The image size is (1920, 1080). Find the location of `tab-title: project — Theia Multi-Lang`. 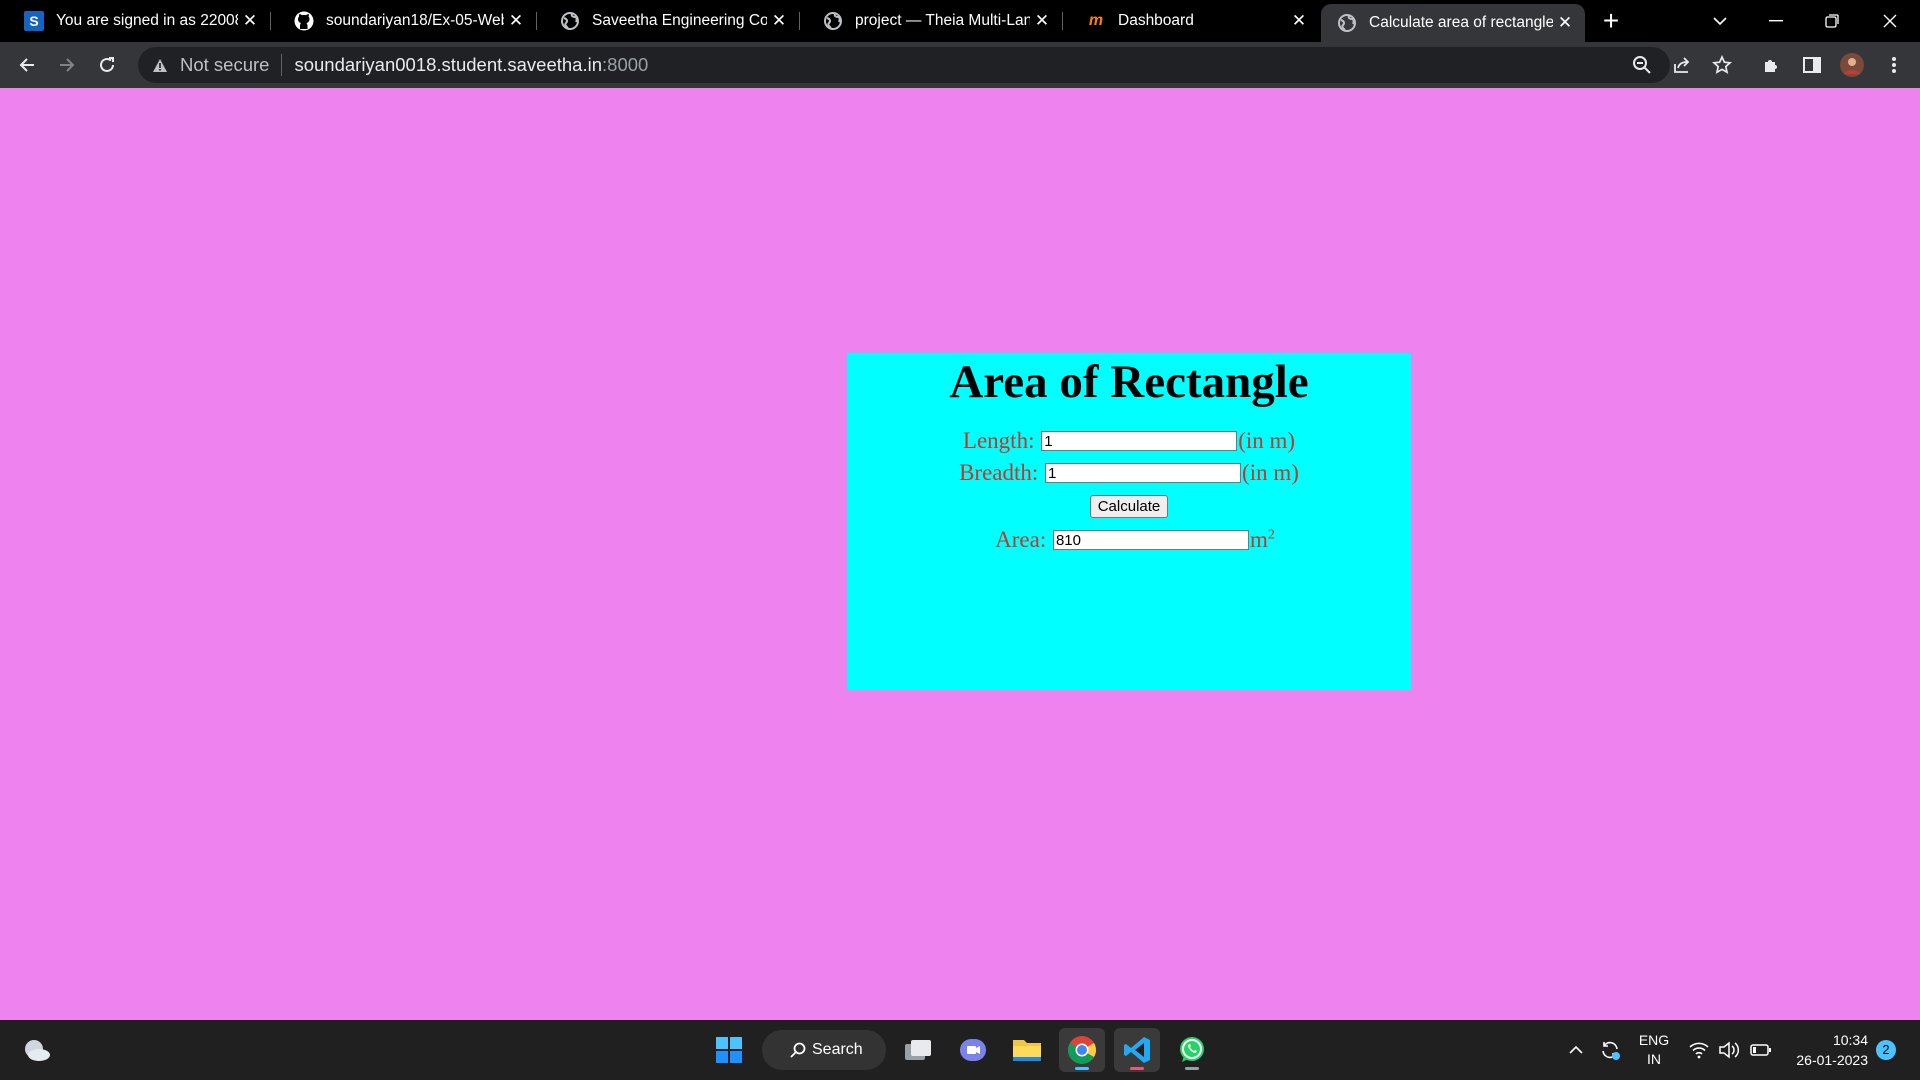

tab-title: project — Theia Multi-Lang is located at coordinates (942, 20).